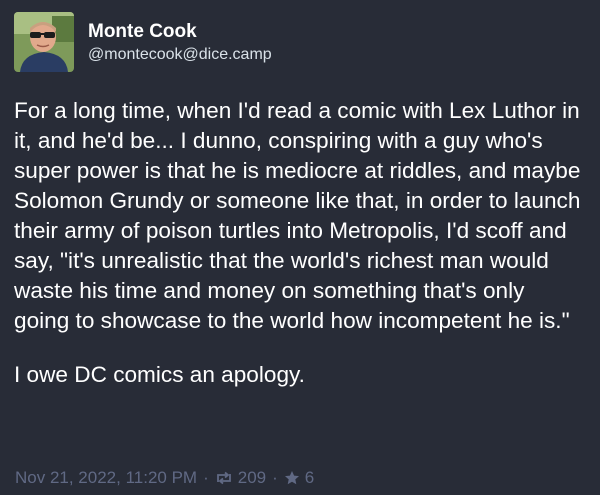 The width and height of the screenshot is (600, 495). I want to click on post-paragraph: I owe DC comics an apology., so click(159, 374).